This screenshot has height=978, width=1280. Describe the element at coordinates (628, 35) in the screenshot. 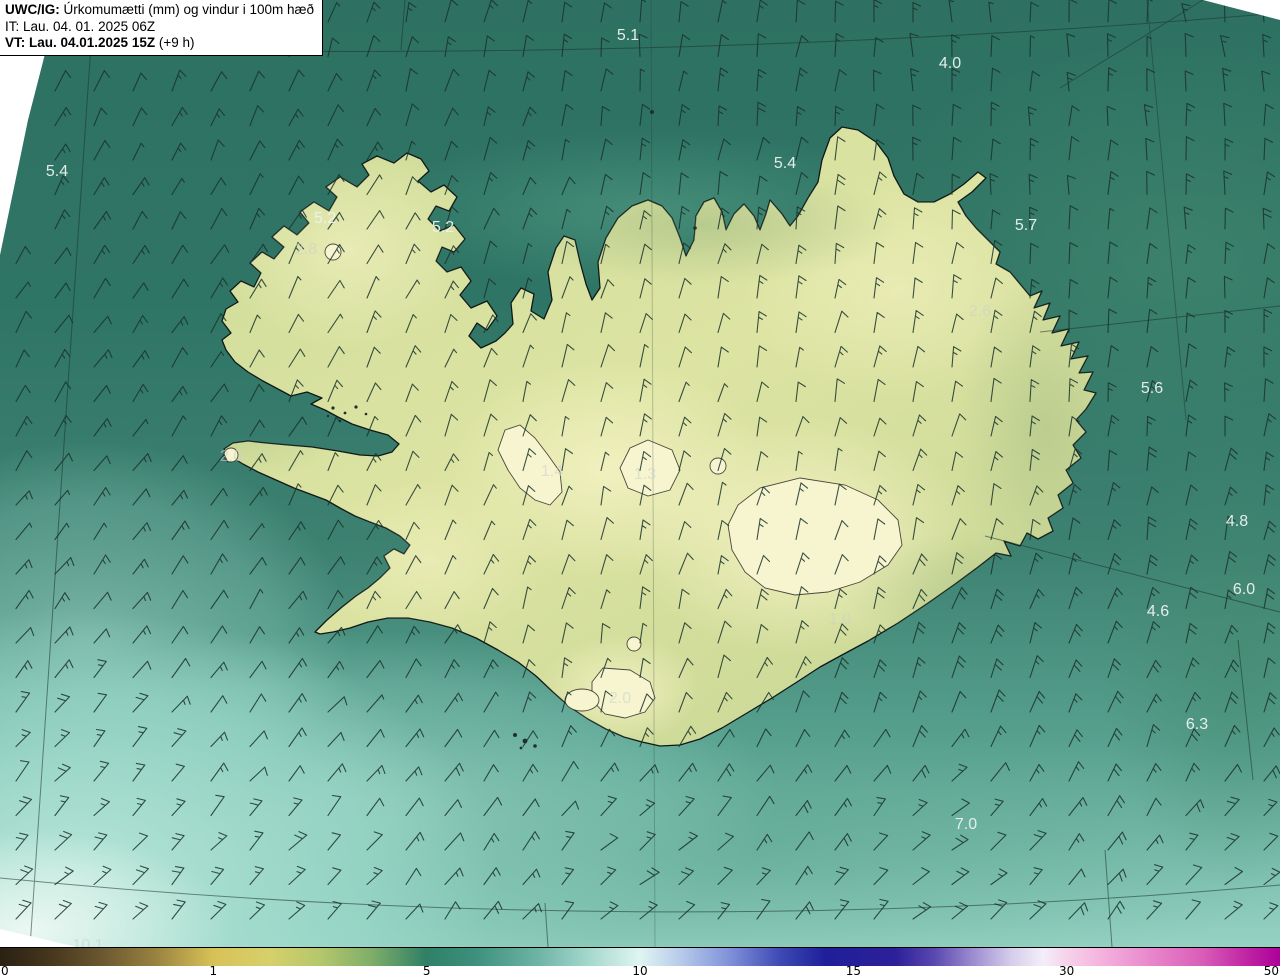

I see `precip-value-label: 5.1` at that location.